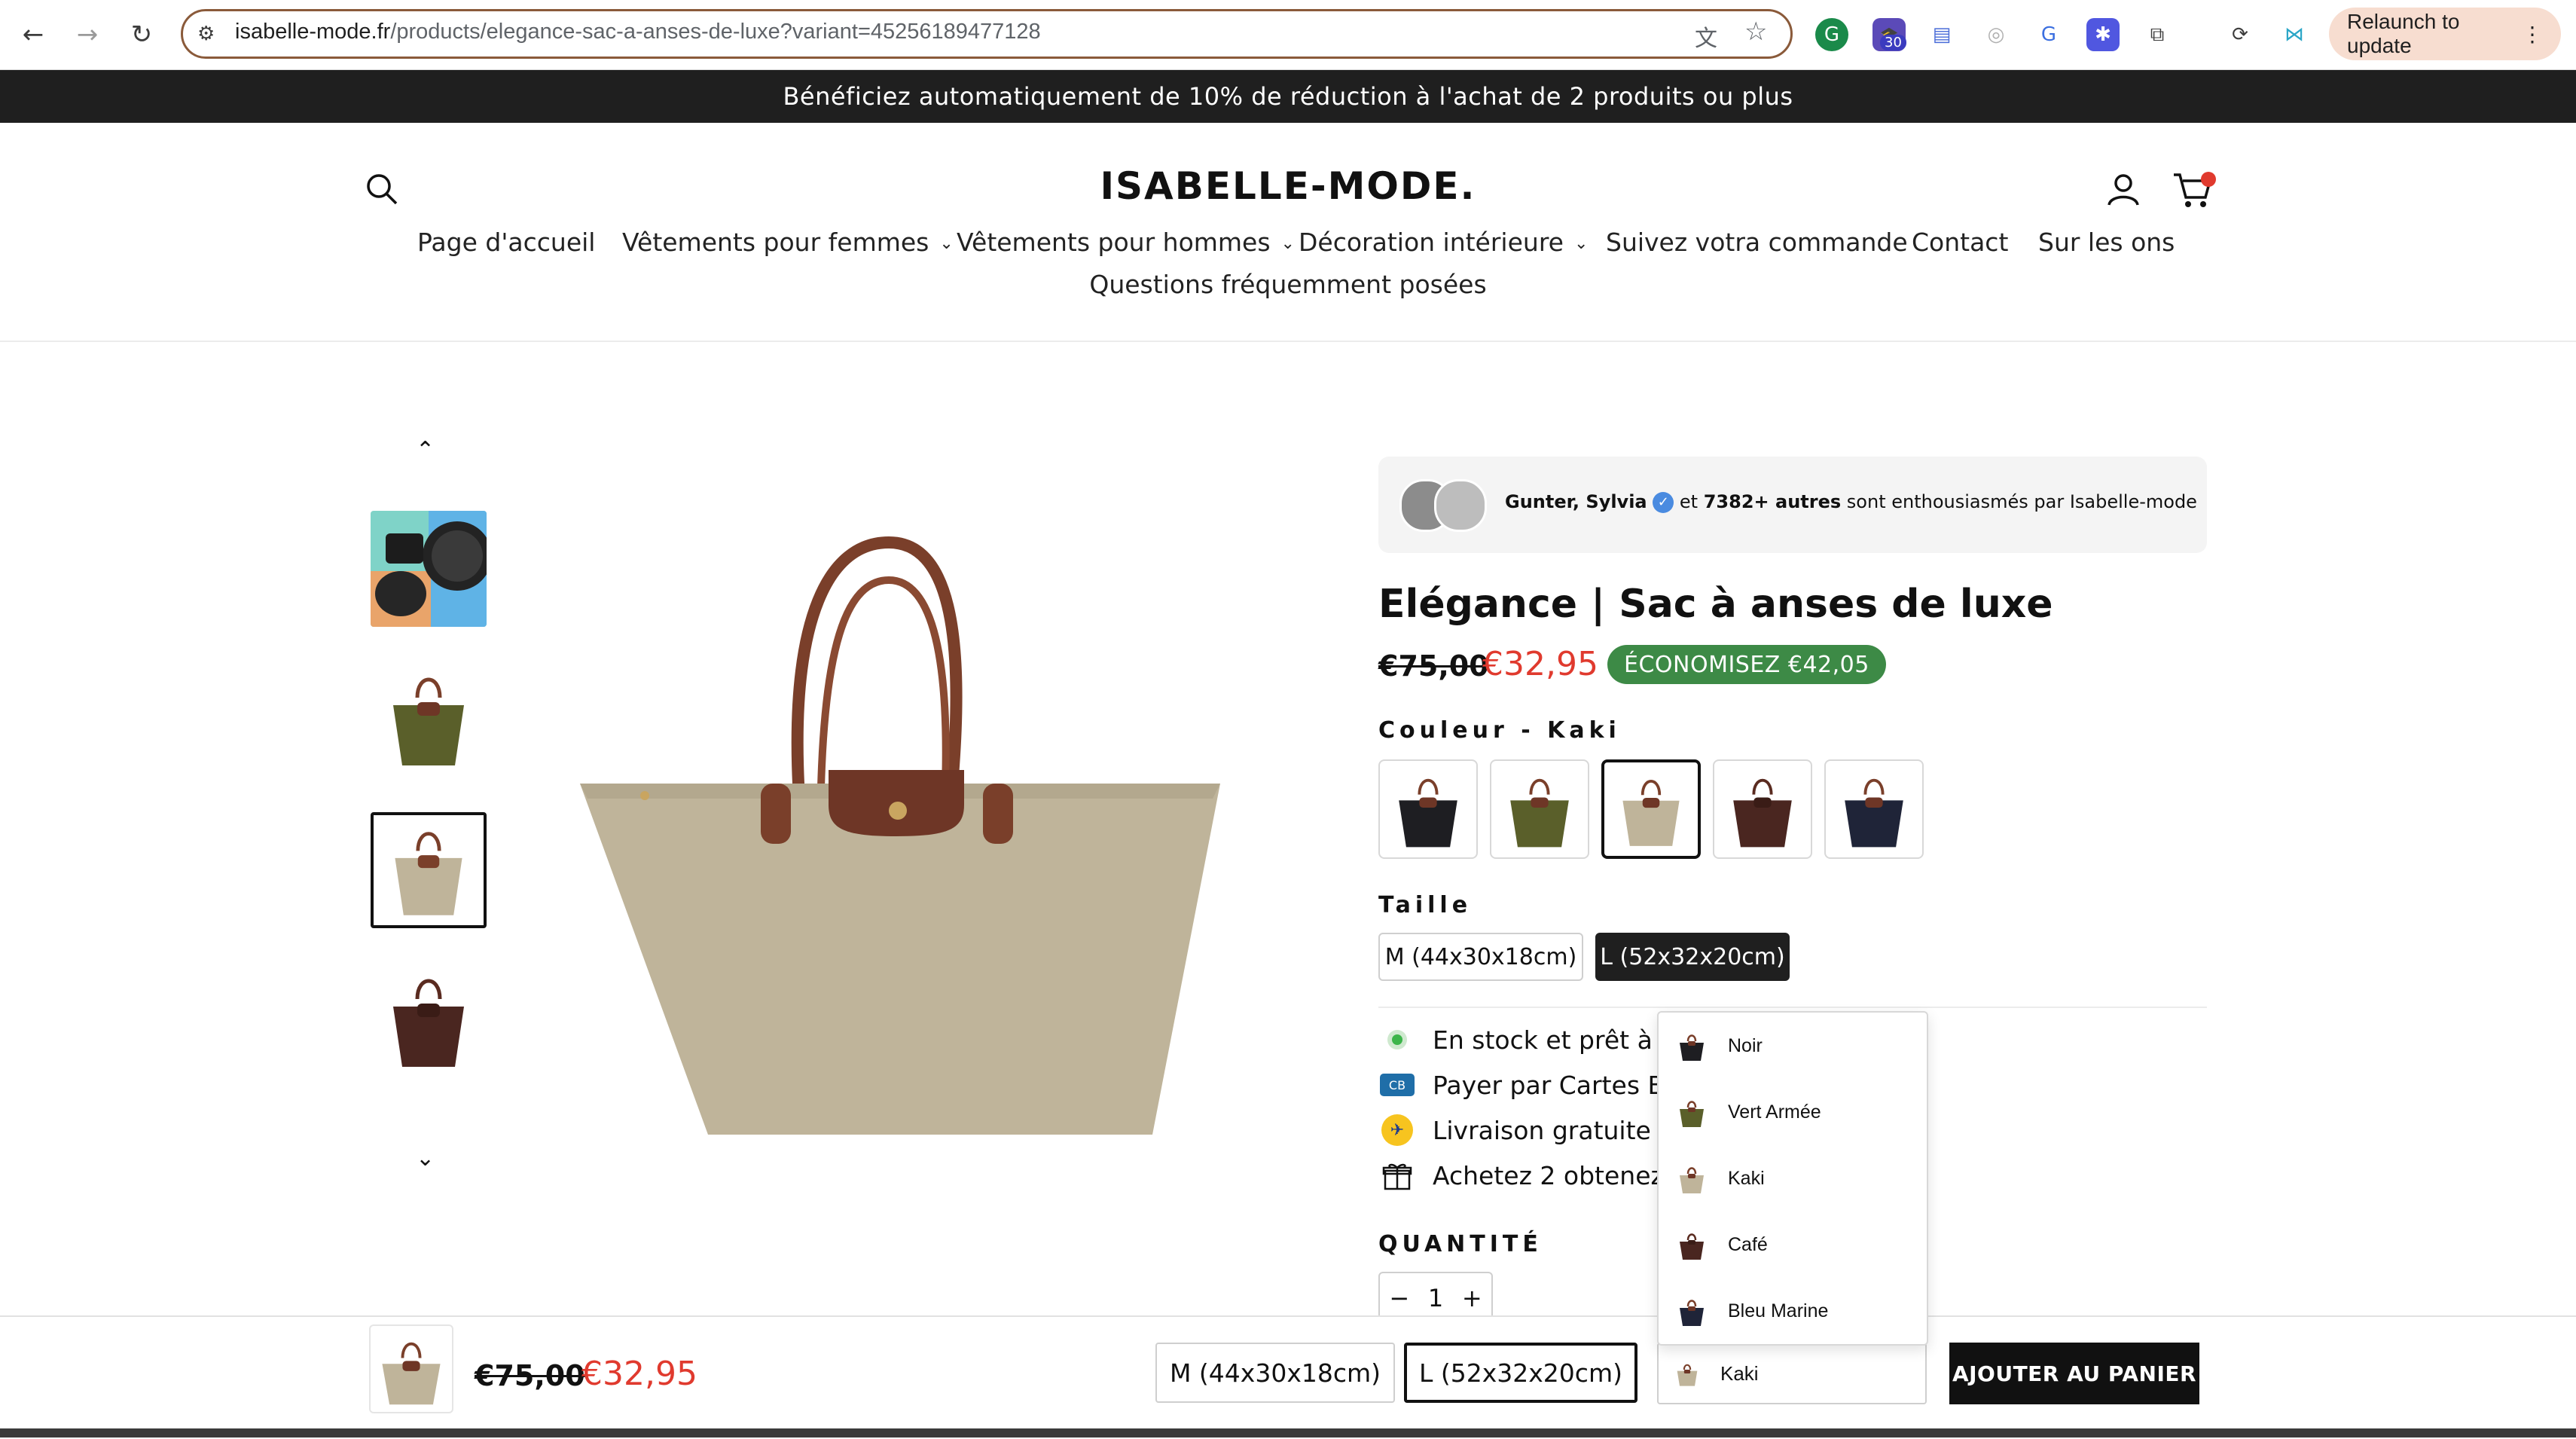  I want to click on green-bag-icon, so click(1692, 1114).